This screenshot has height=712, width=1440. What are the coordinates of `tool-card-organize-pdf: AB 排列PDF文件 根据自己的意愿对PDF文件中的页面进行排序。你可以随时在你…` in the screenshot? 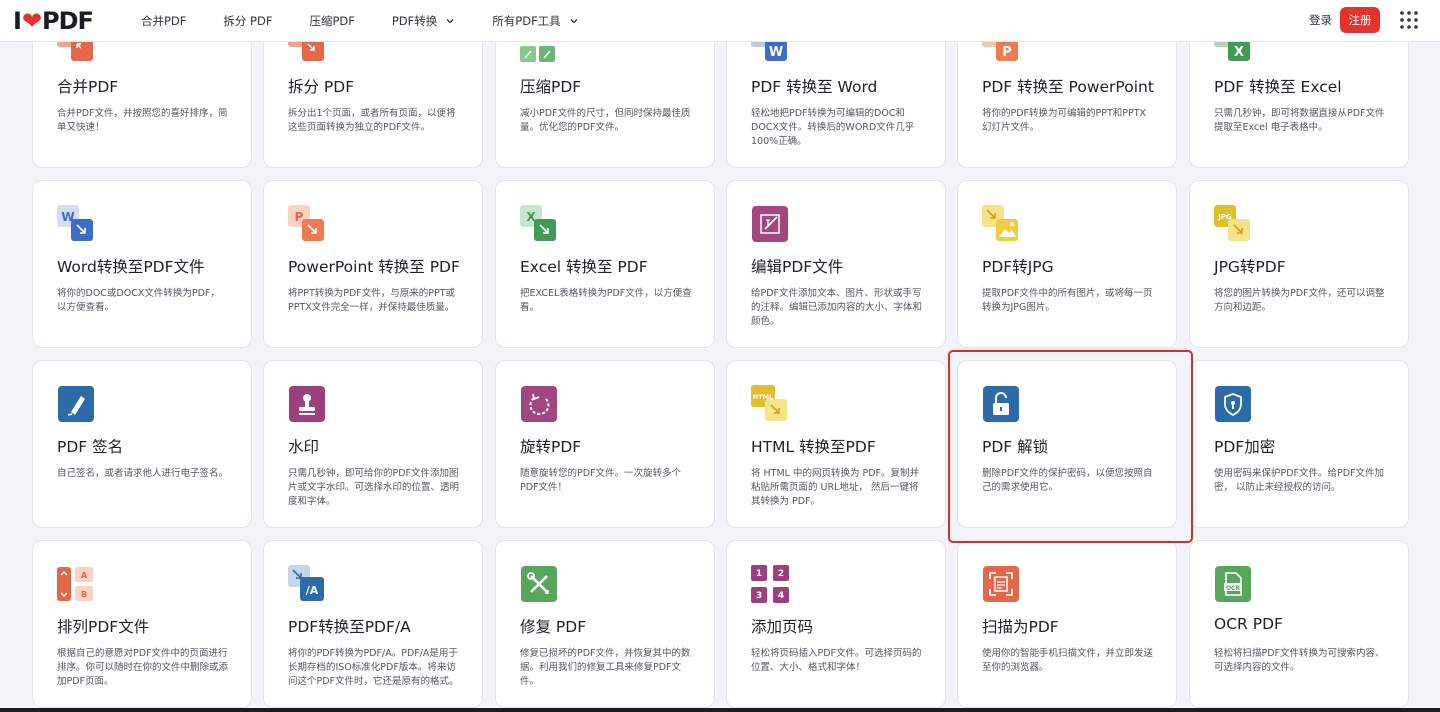 It's located at (142, 624).